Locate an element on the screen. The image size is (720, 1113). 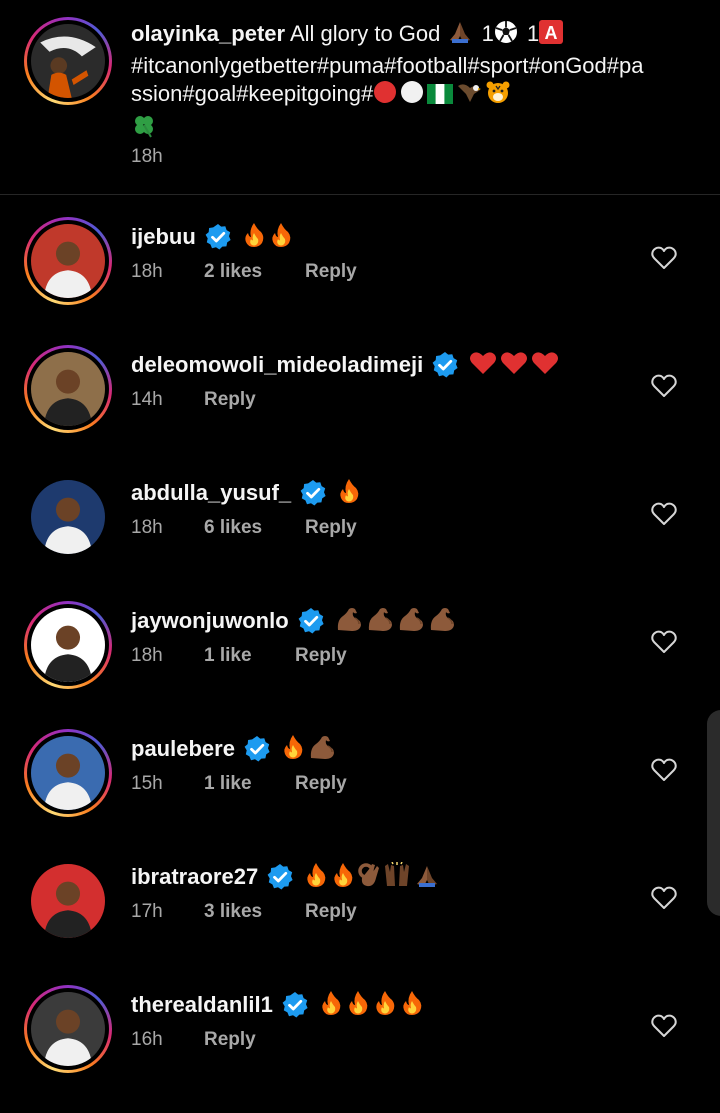
comment-item: jaywonjuwonlo 18h 1 like Reply is located at coordinates (360, 665).